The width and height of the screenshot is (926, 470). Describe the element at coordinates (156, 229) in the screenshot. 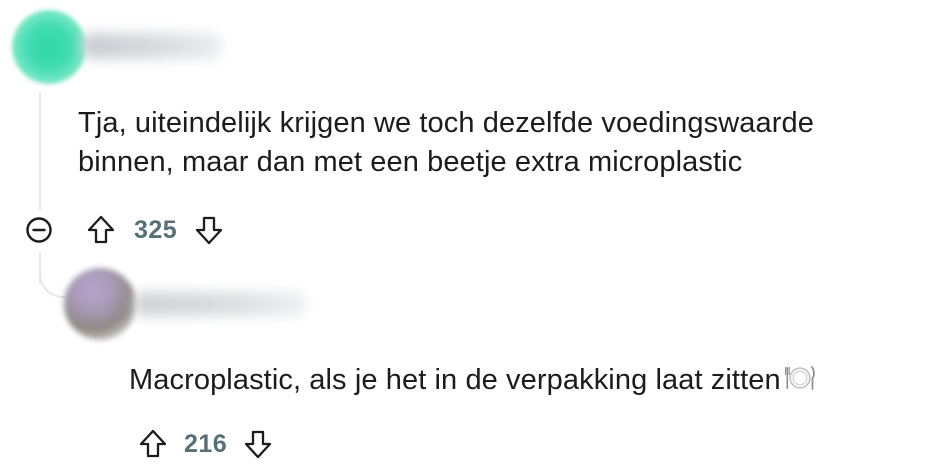

I see `vote-score: 325` at that location.